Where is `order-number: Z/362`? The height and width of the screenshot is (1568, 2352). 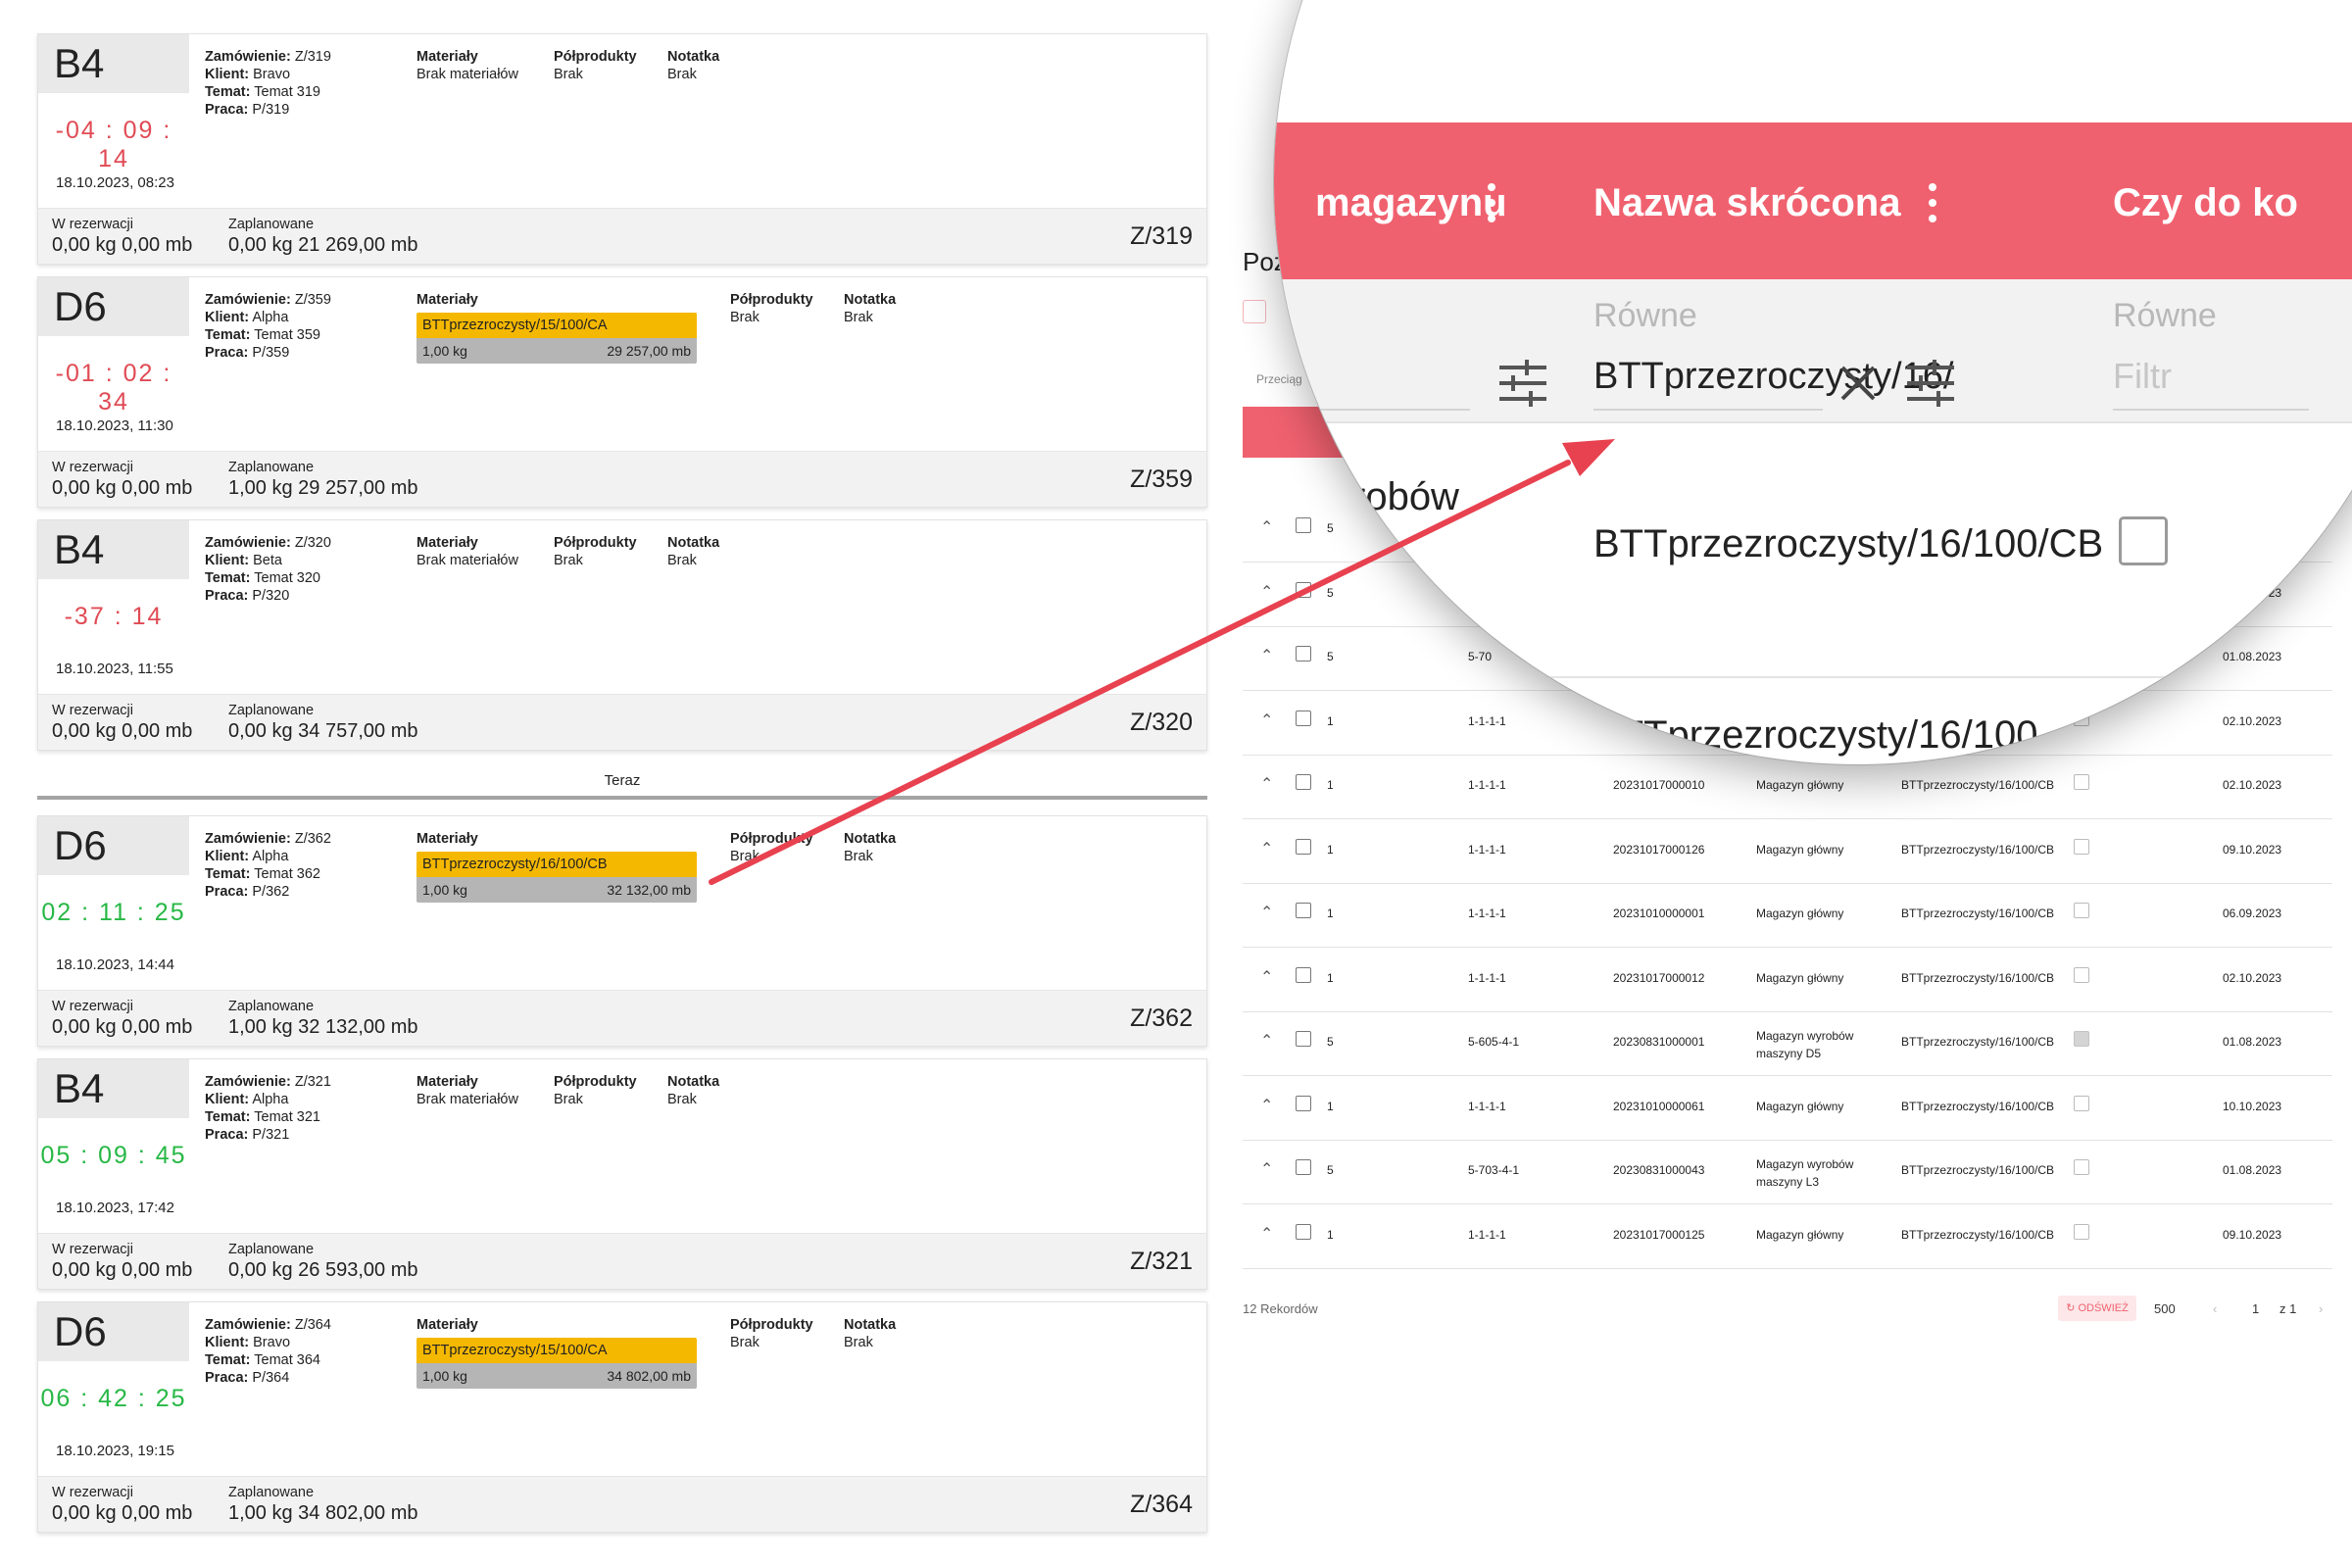 order-number: Z/362 is located at coordinates (312, 839).